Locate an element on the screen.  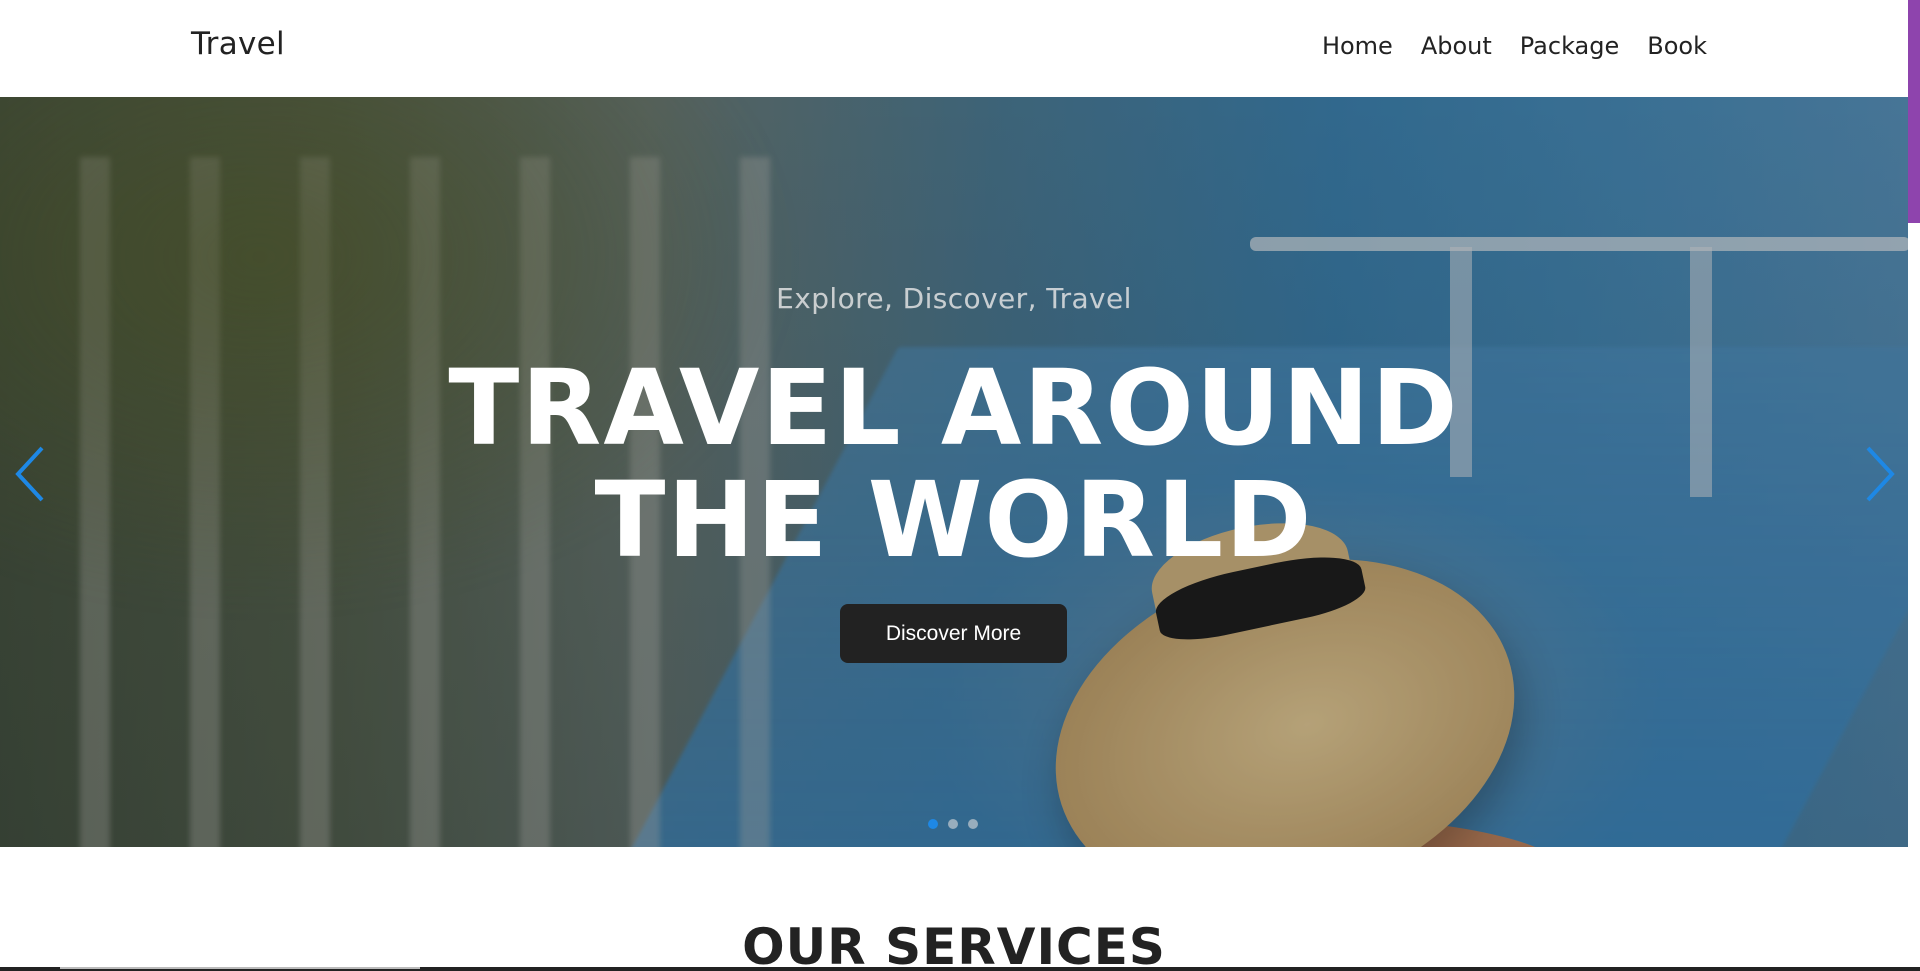
page-scrollbar-thumb is located at coordinates (1914, 111).